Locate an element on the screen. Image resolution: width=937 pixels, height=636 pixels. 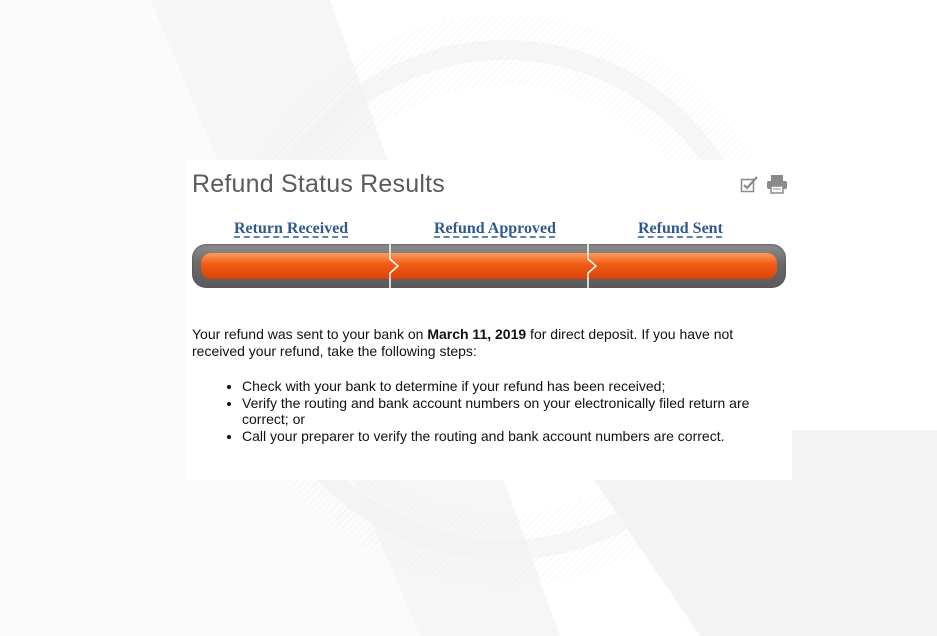
message-text-pre: Your refund was sent to your bank on is located at coordinates (310, 334).